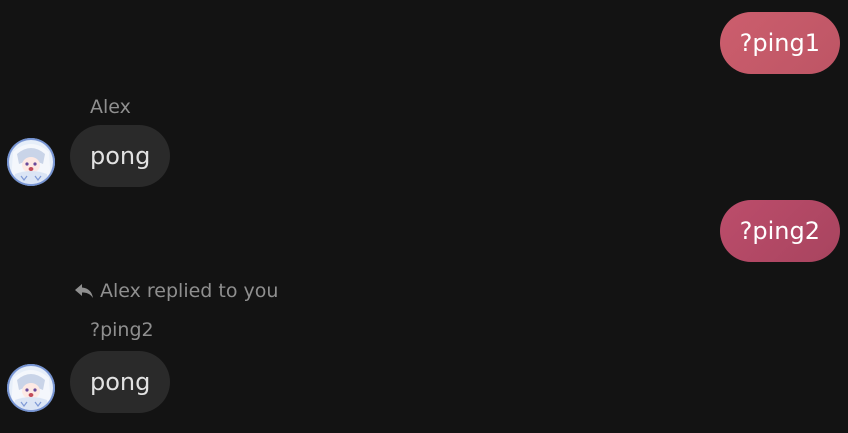  Describe the element at coordinates (189, 291) in the screenshot. I see `reply-notice-text: Alex replied to you` at that location.